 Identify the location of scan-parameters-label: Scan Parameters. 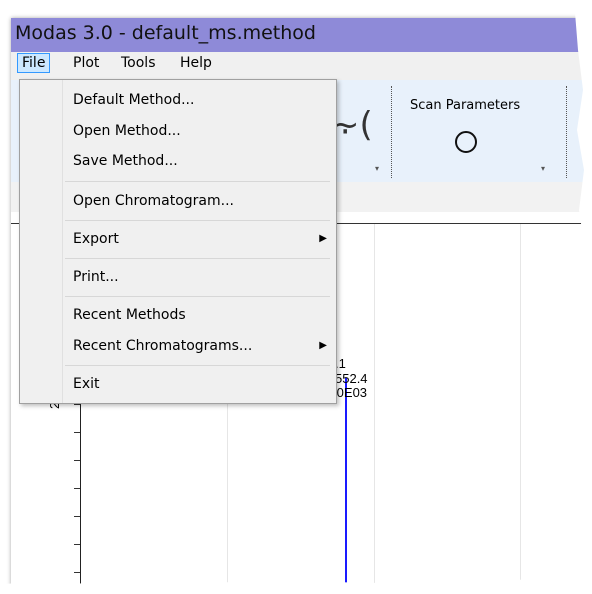
(465, 105).